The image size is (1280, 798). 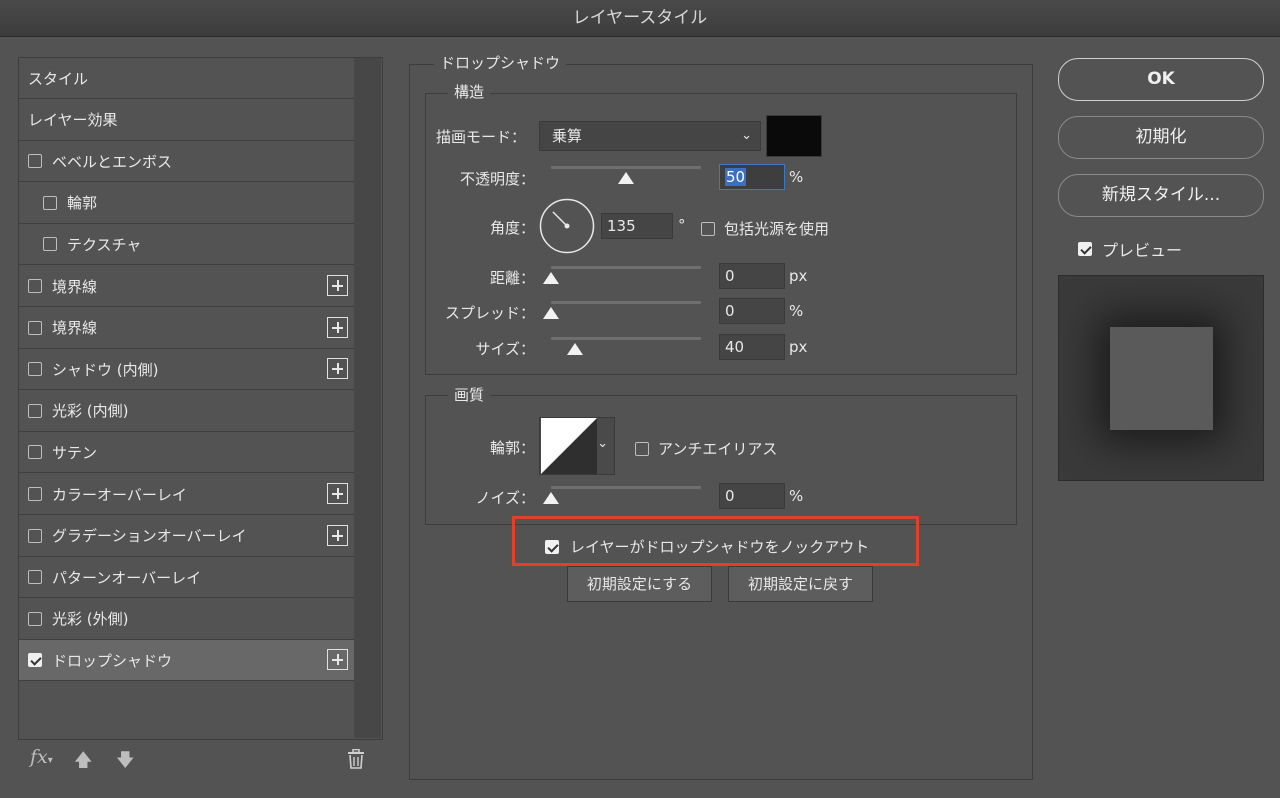 What do you see at coordinates (765, 228) in the screenshot?
I see `global-light-toggle: 包括光源を使用` at bounding box center [765, 228].